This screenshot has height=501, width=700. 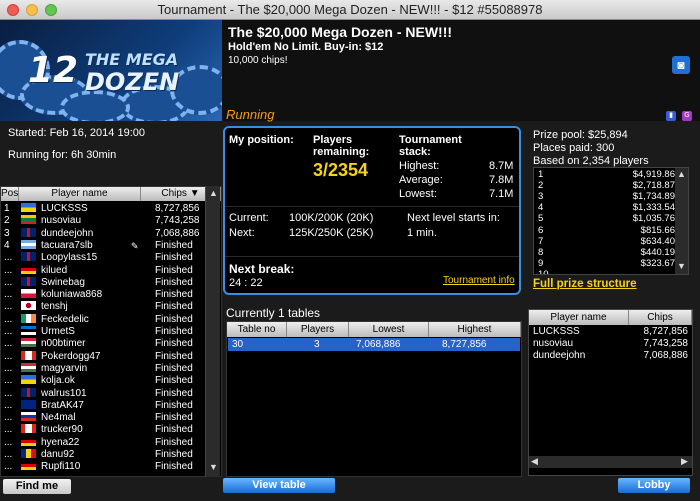 I want to click on table-row: ... walrus101 Finished, so click(x=103, y=393).